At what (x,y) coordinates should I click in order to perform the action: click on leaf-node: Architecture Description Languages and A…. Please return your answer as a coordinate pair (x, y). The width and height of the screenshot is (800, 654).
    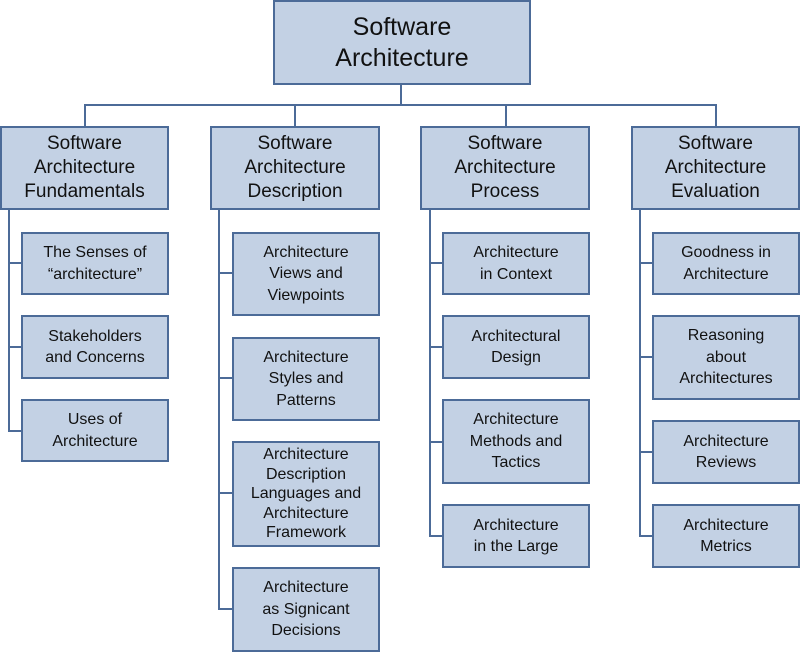
    Looking at the image, I should click on (306, 494).